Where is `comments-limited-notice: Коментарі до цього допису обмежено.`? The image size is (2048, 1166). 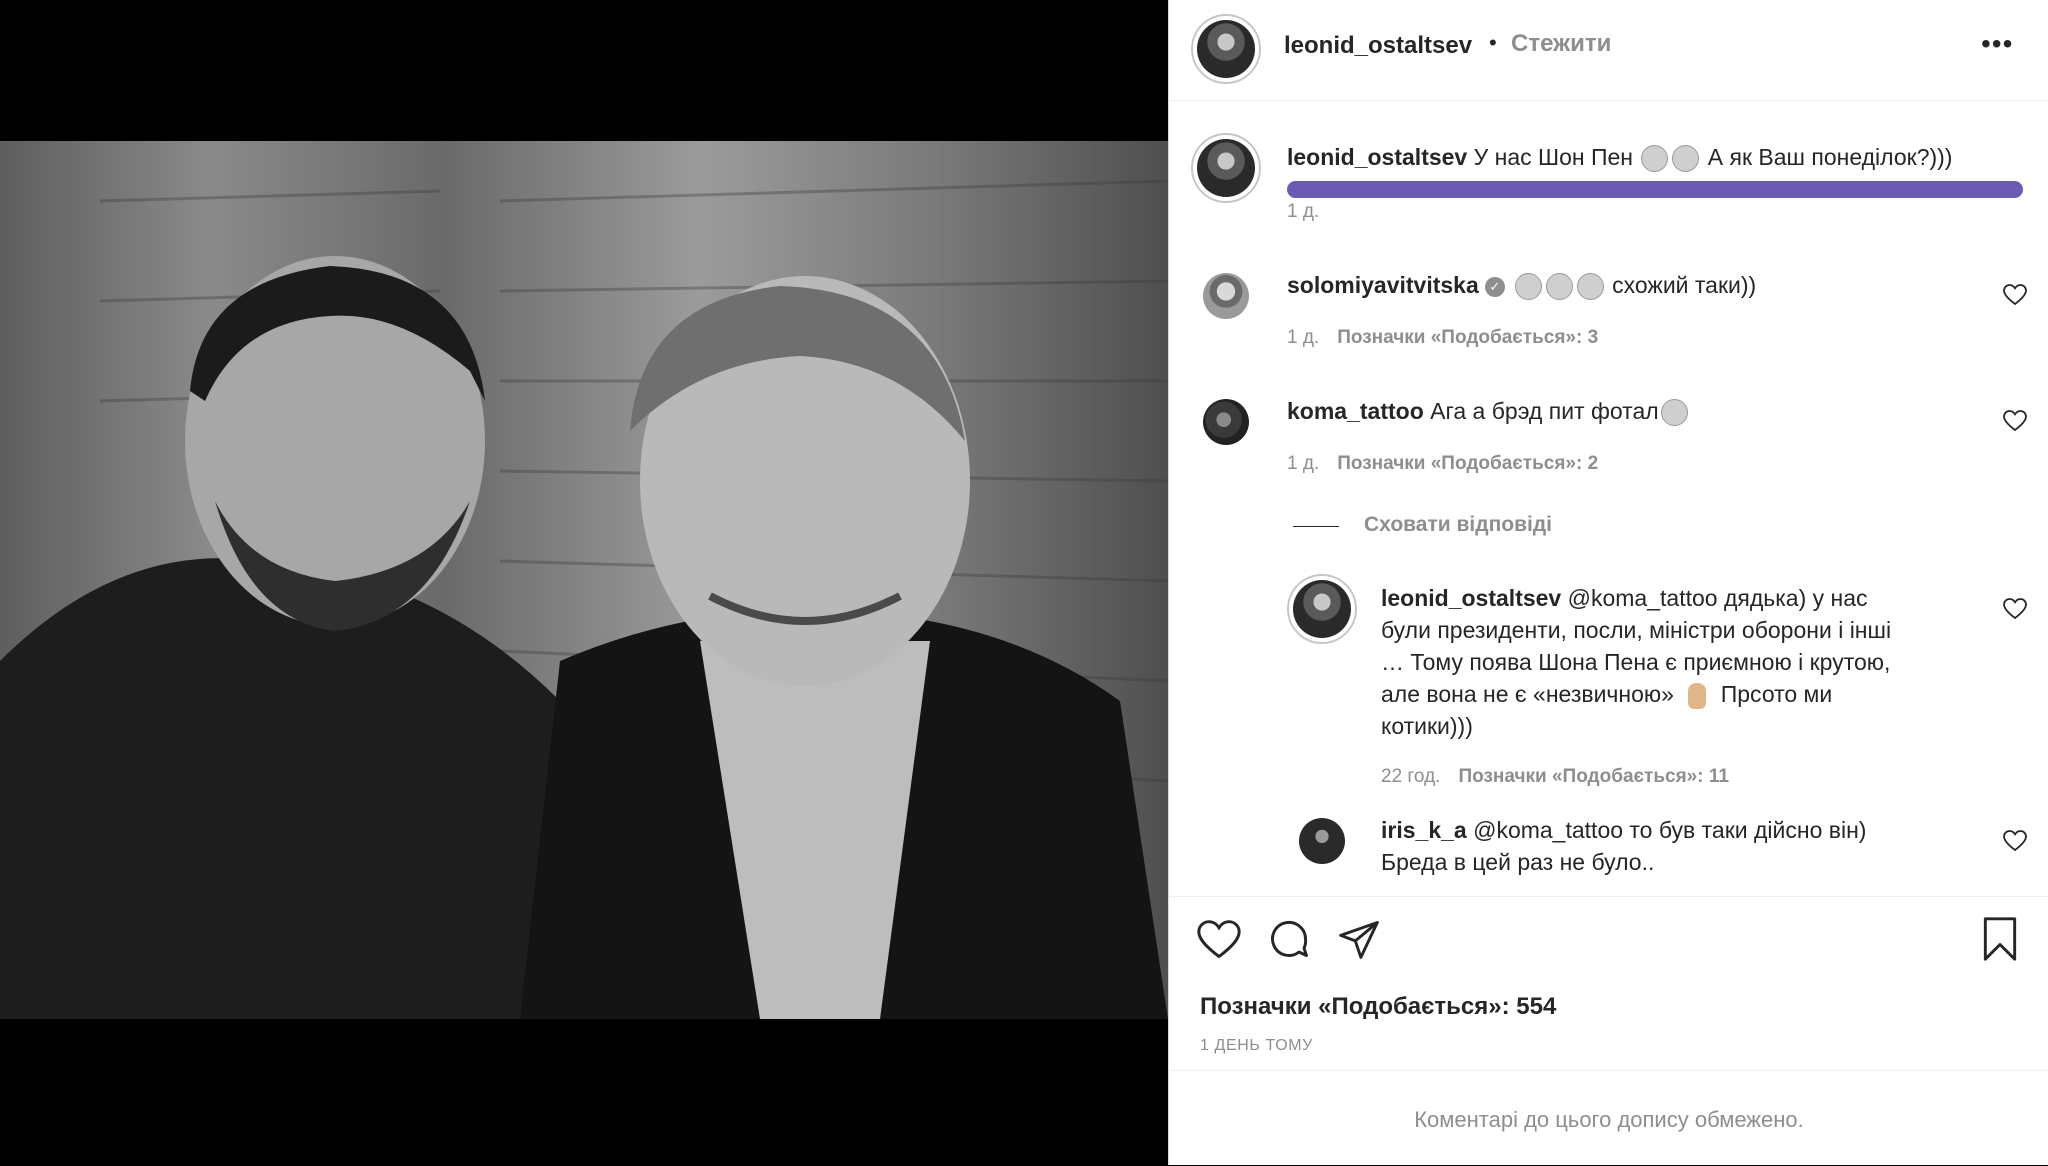
comments-limited-notice: Коментарі до цього допису обмежено. is located at coordinates (1609, 1119).